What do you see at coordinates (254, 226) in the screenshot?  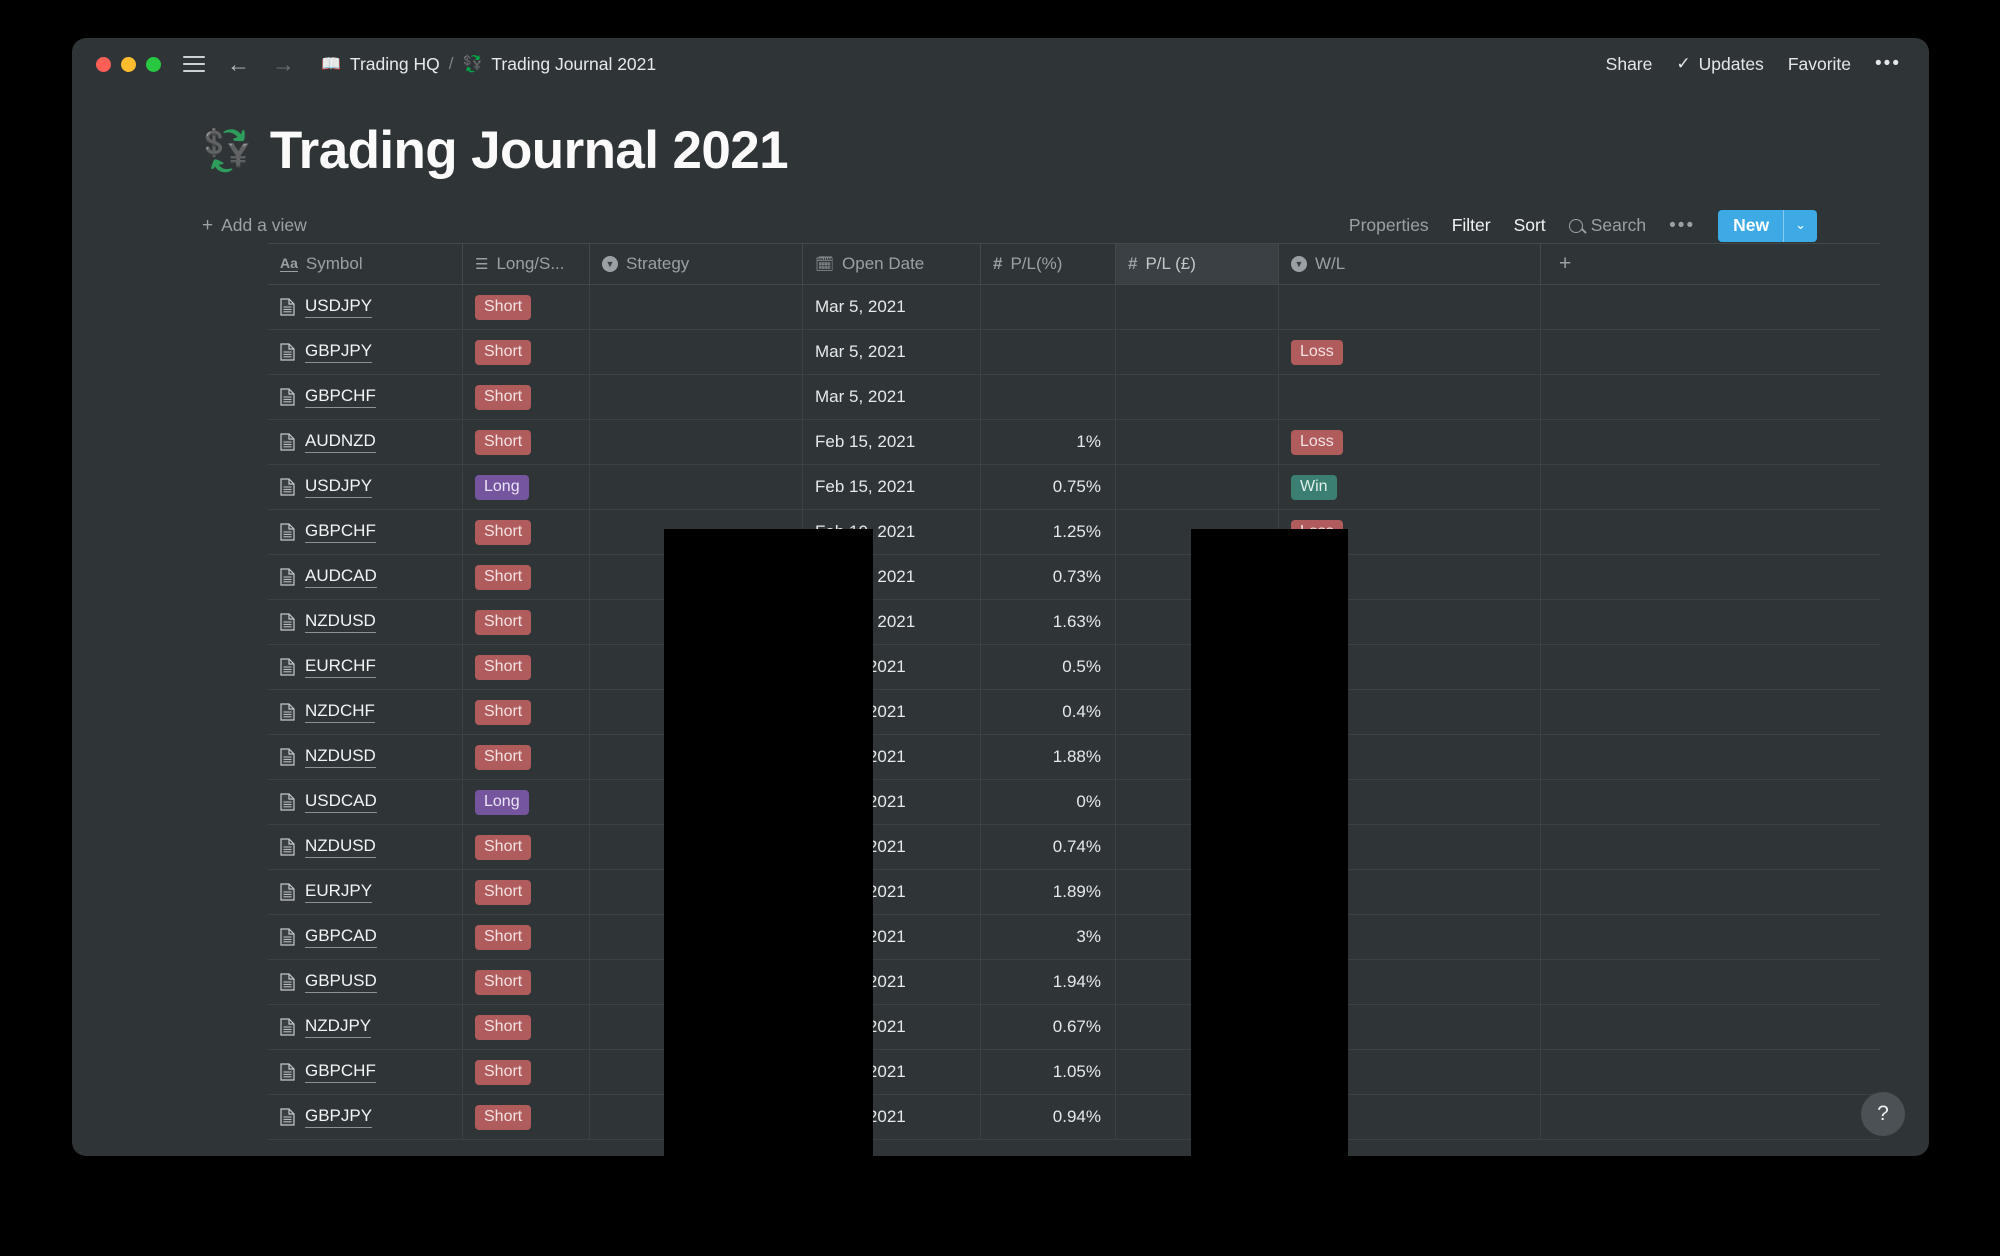 I see `add-view-button: + Add a view` at bounding box center [254, 226].